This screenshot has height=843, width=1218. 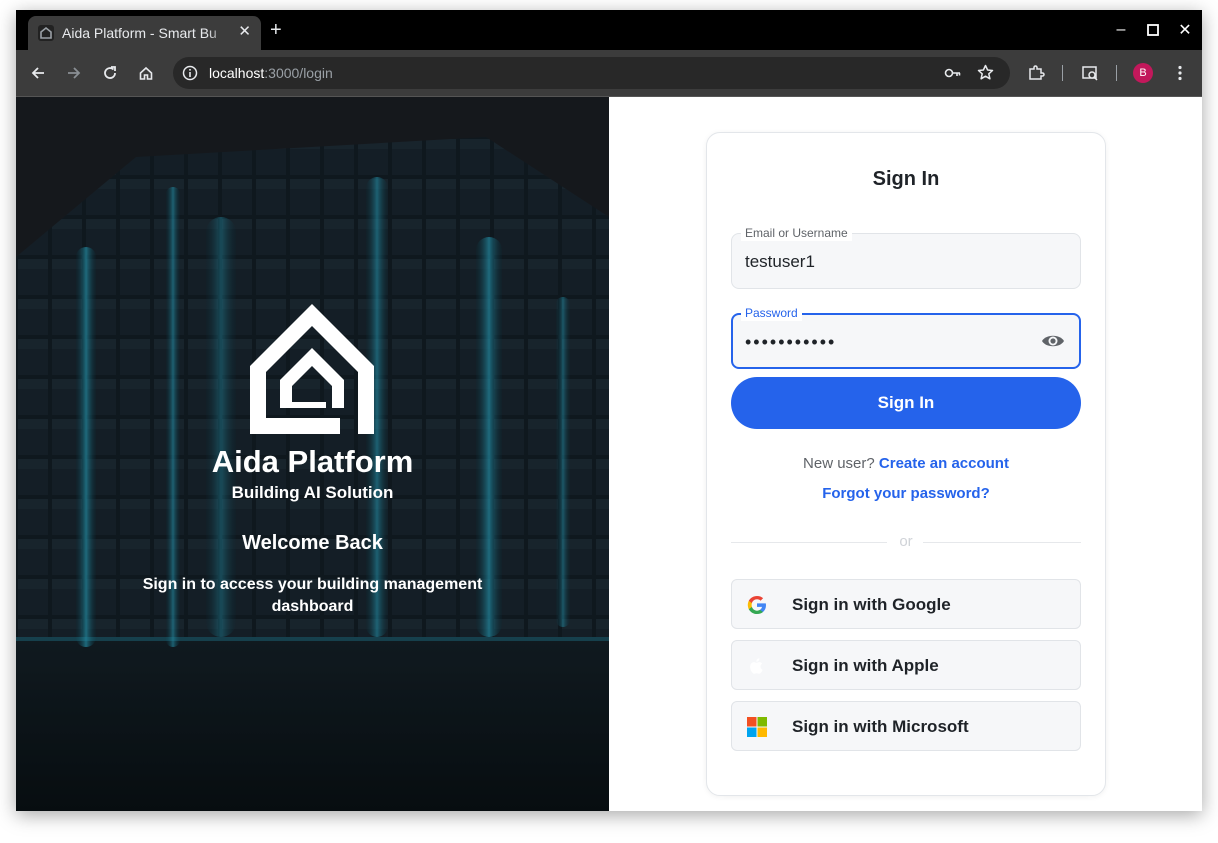 I want to click on bookmark-star-icon, so click(x=985, y=75).